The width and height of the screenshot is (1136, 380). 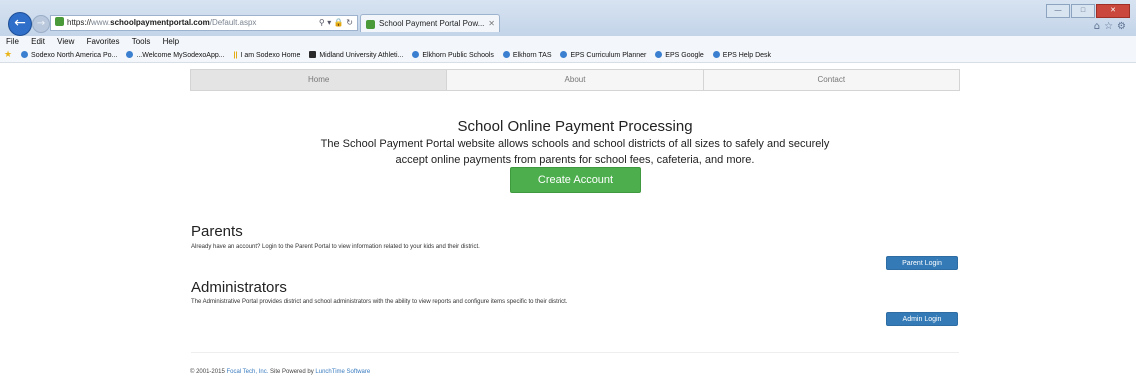 I want to click on forward-arrow-icon: →, so click(x=41, y=24).